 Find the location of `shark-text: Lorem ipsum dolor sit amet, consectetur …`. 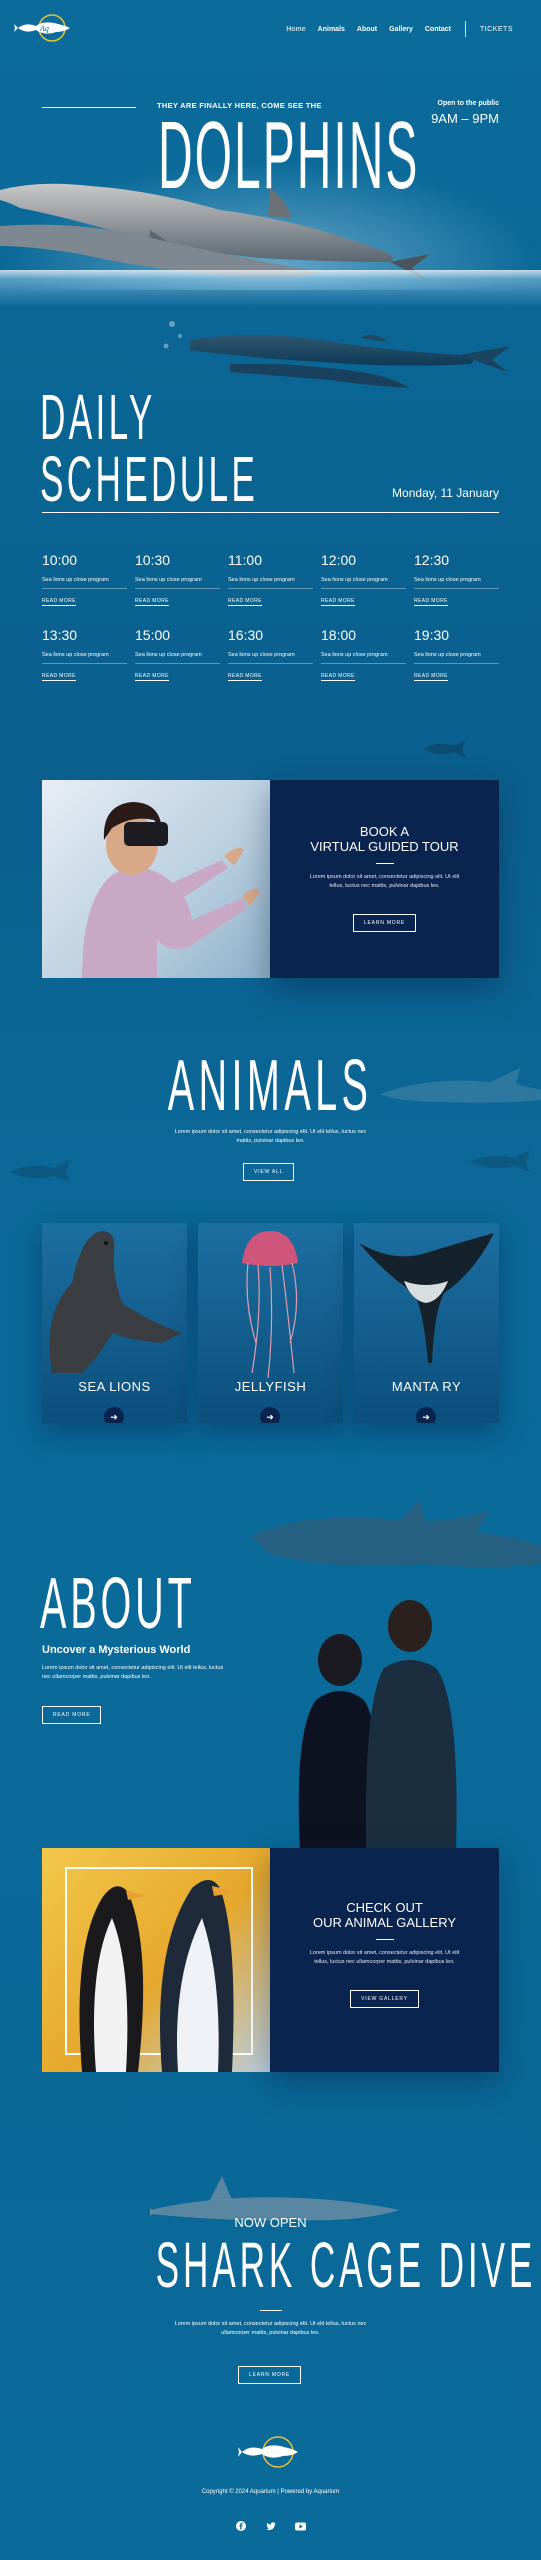

shark-text: Lorem ipsum dolor sit amet, consectetur … is located at coordinates (270, 2328).